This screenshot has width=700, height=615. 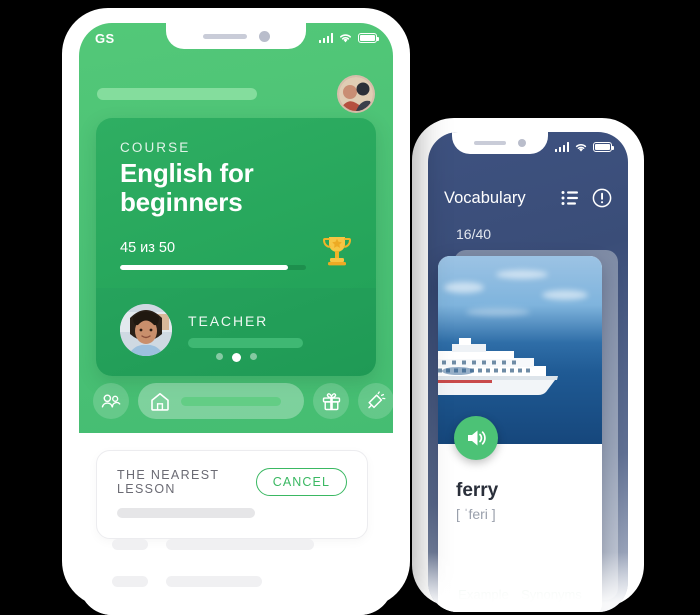 I want to click on course-title: English for beginners, so click(x=187, y=187).